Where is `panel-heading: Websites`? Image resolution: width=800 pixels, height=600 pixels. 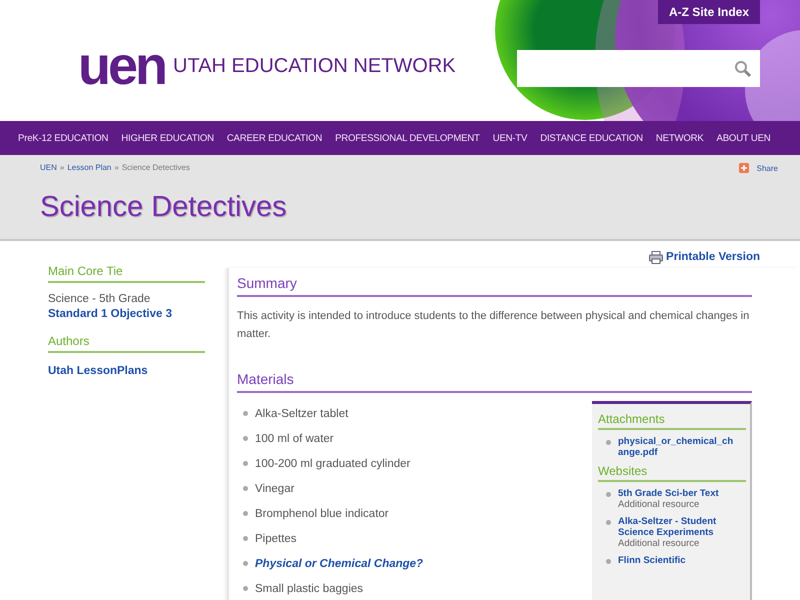
panel-heading: Websites is located at coordinates (672, 473).